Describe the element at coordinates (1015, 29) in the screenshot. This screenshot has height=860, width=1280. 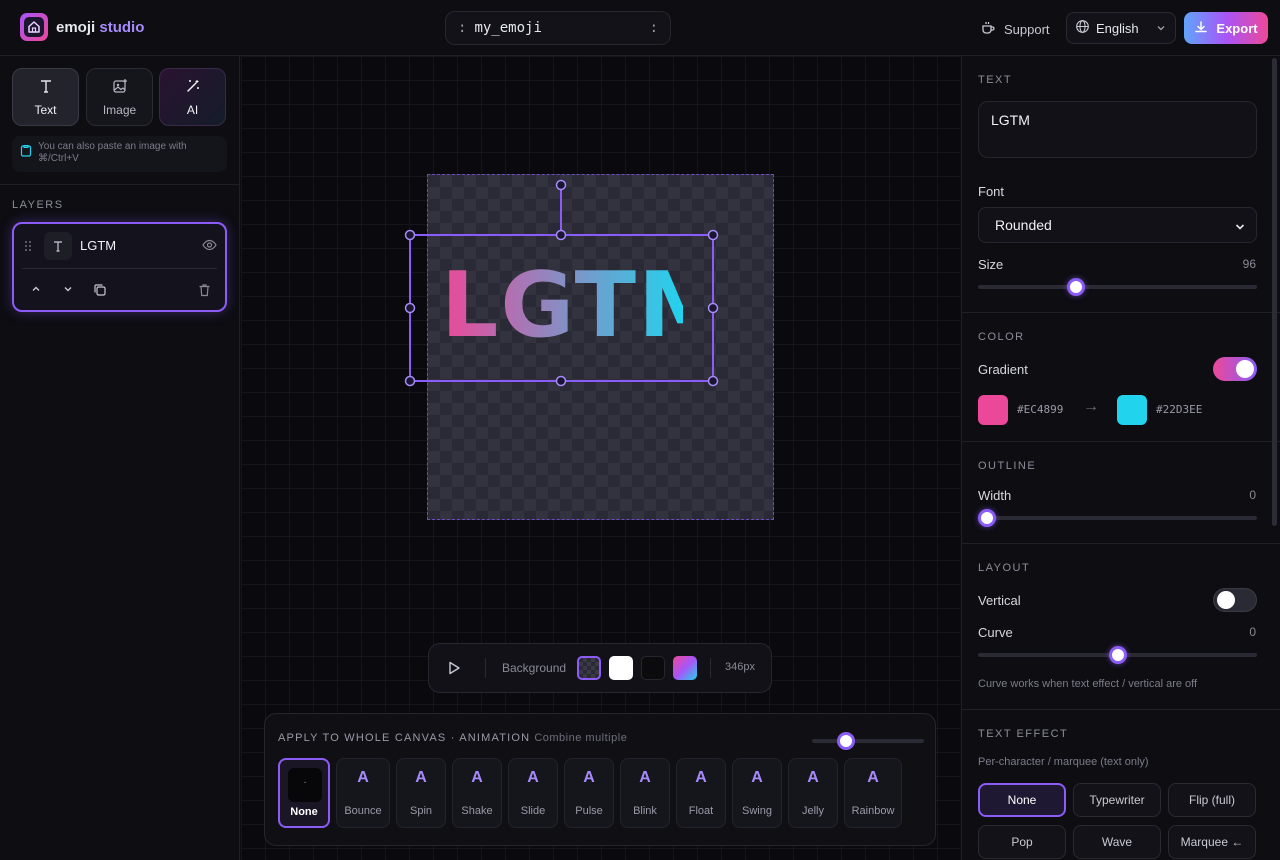
I see `support-button: Support` at that location.